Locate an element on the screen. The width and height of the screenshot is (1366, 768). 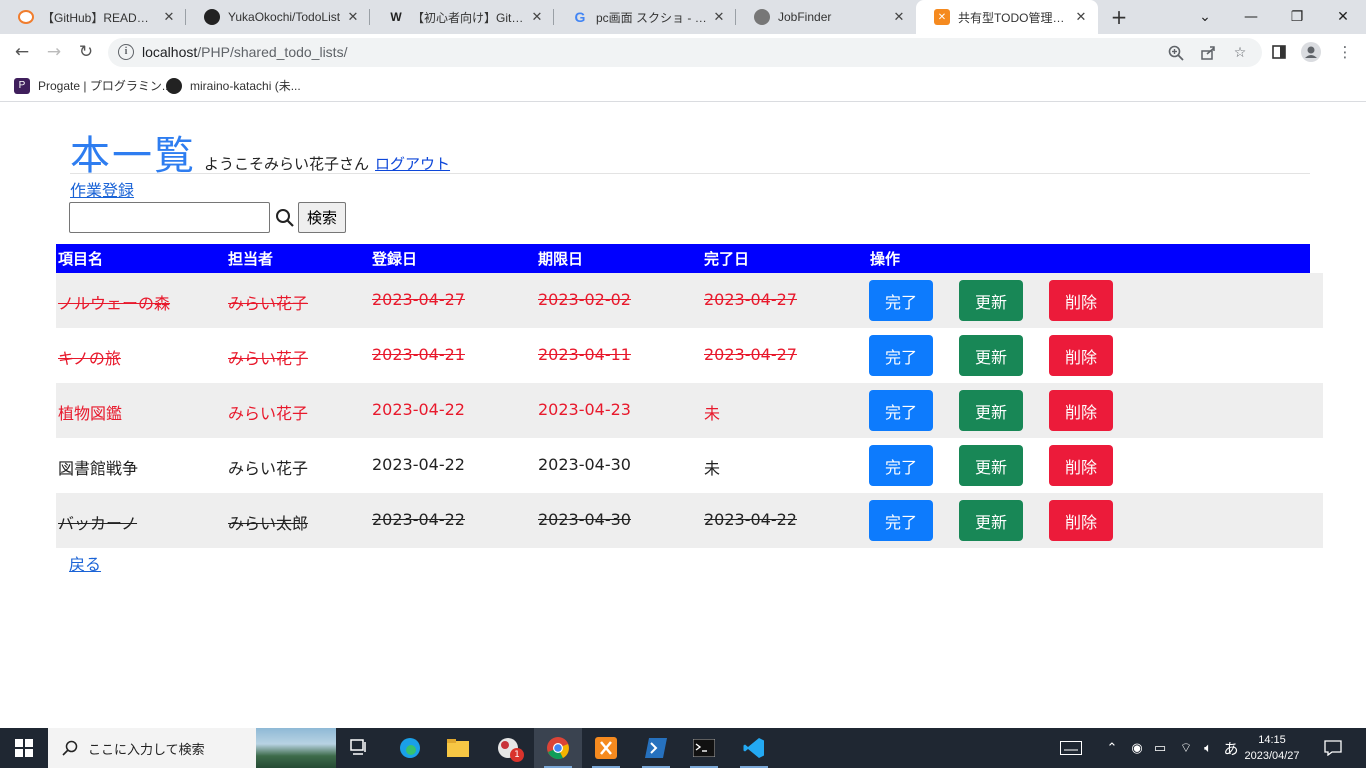
zoom-icon is located at coordinates (1176, 53).